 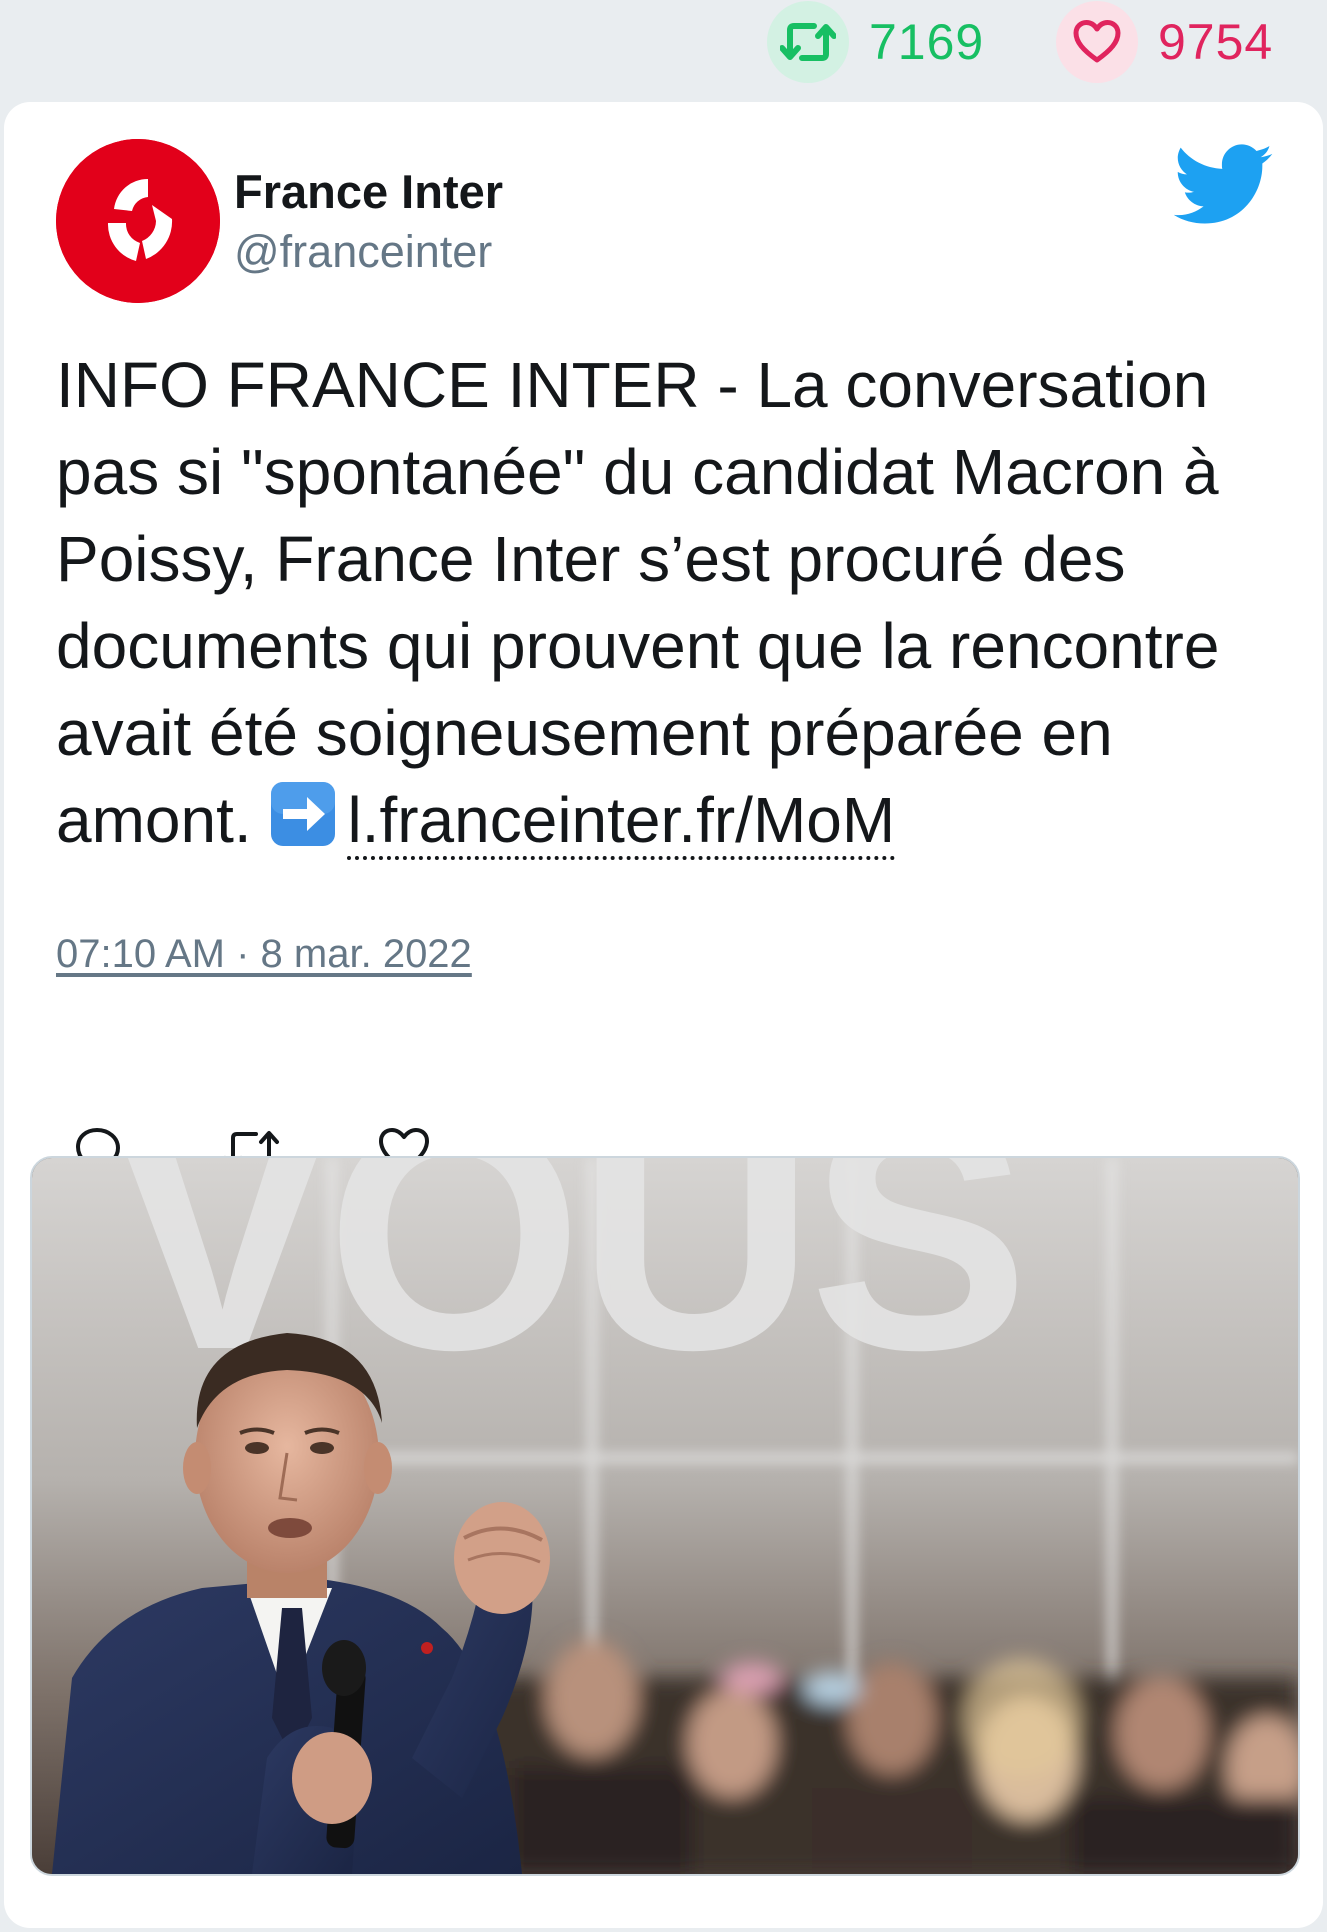 What do you see at coordinates (927, 42) in the screenshot?
I see `retweet-count: 7169` at bounding box center [927, 42].